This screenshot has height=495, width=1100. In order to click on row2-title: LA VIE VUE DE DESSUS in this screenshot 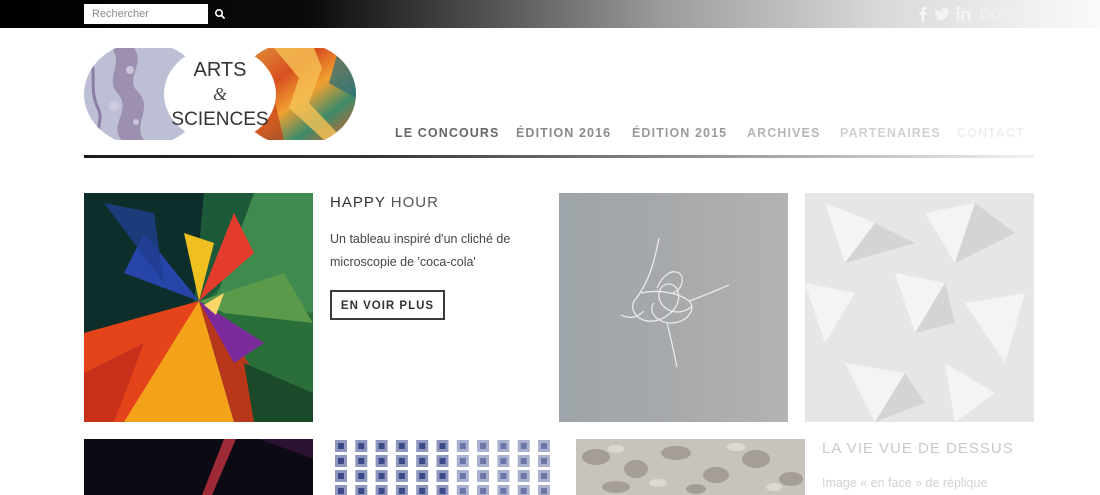, I will do `click(918, 448)`.